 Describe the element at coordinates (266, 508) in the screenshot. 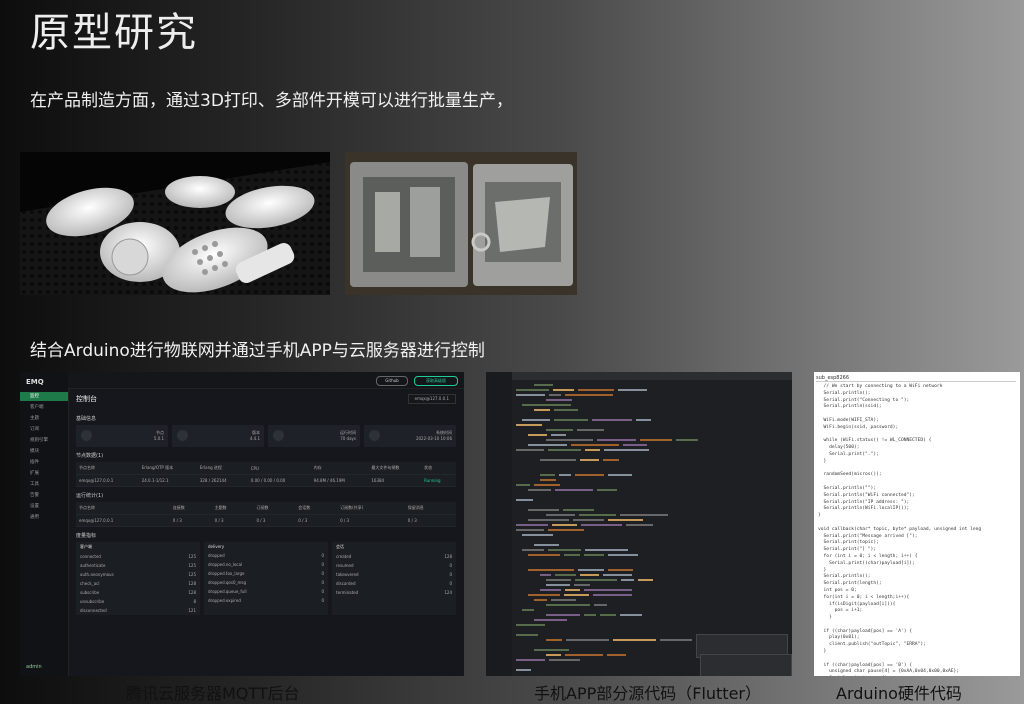

I see `table-header-row: 节点名称 连接数 主题数 订阅数 会话数 订阅数(共享) 保留消息` at that location.